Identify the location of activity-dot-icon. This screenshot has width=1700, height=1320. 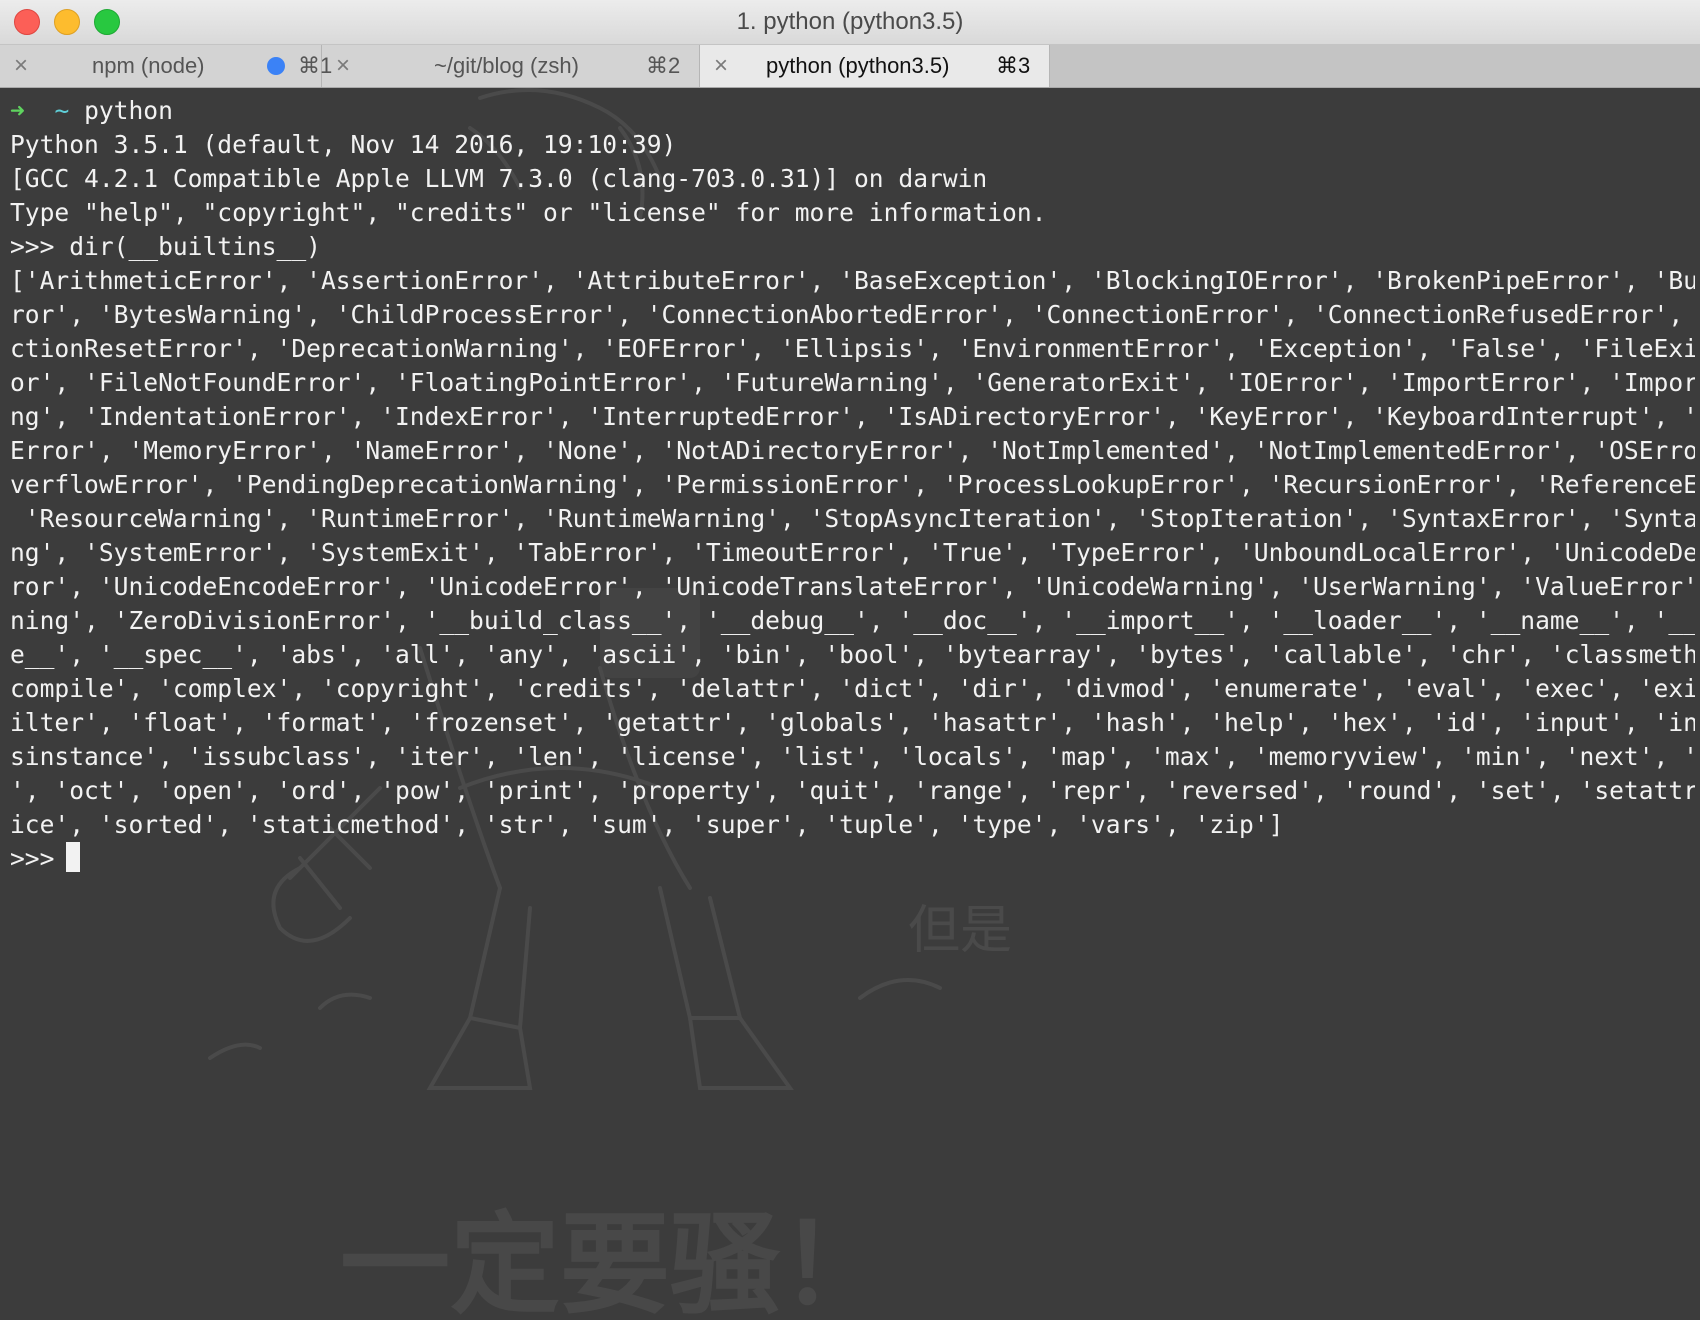
(276, 66).